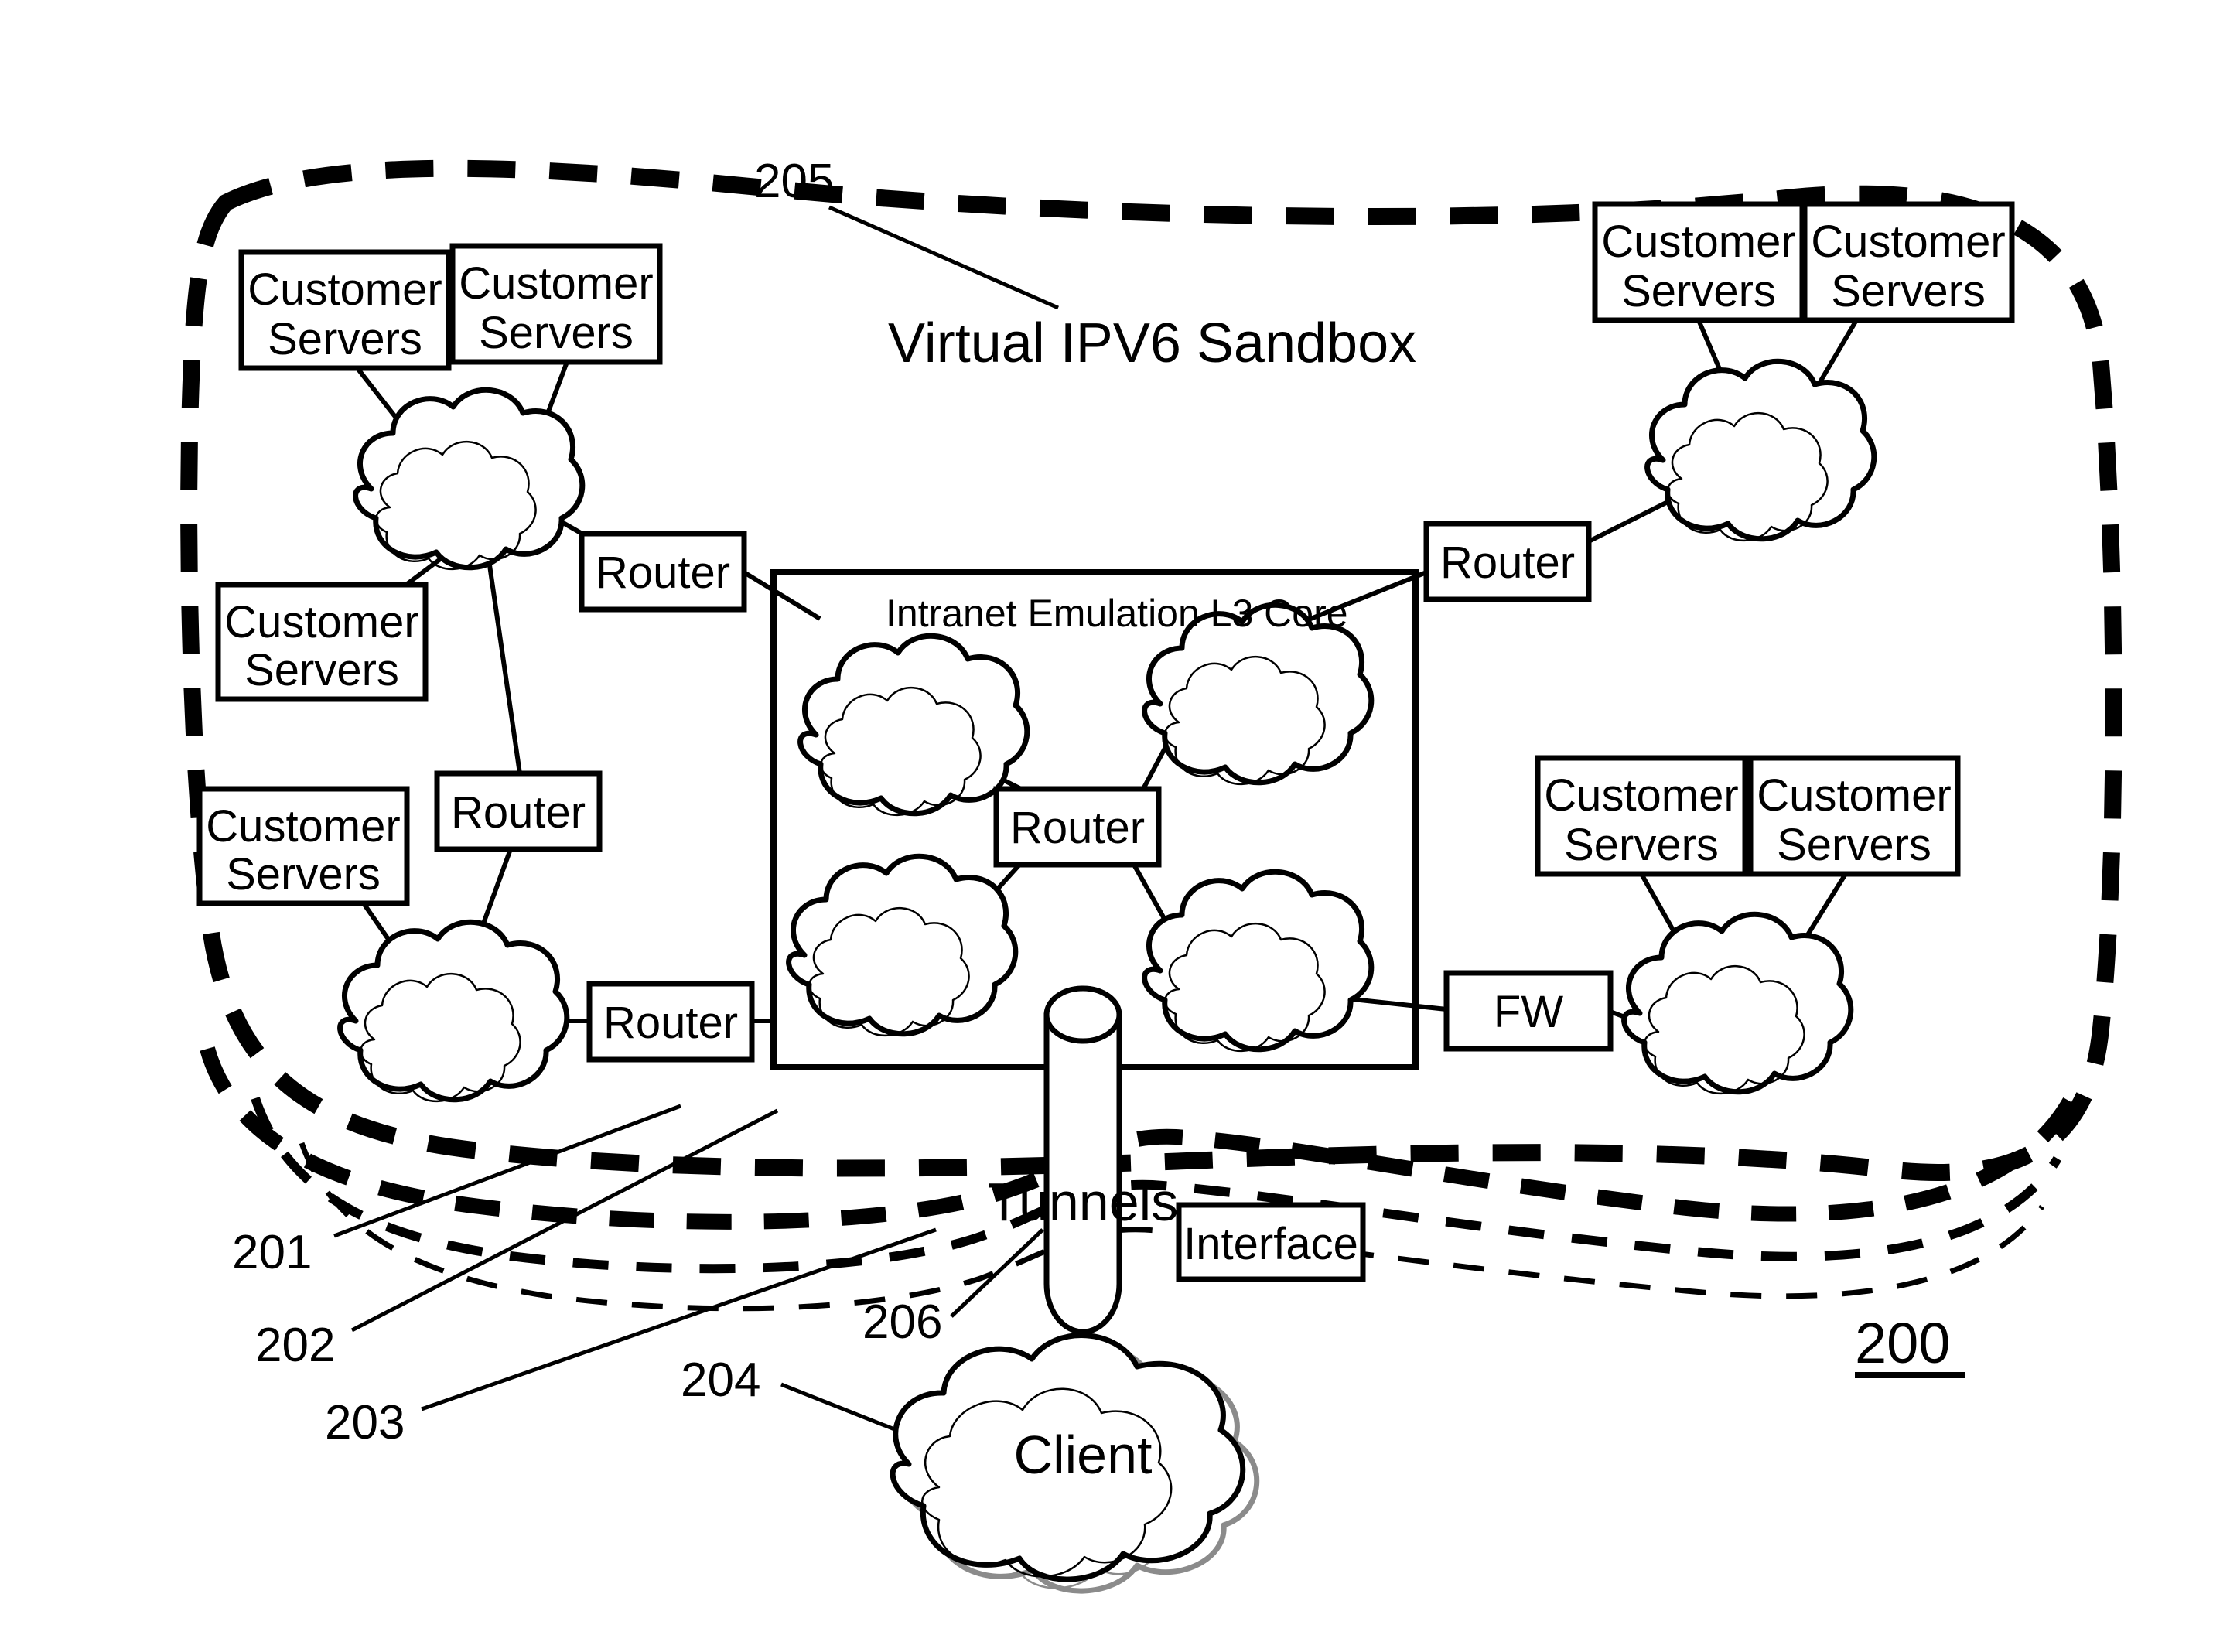 The image size is (2213, 1652). Describe the element at coordinates (1083, 1455) in the screenshot. I see `label-client: Client` at that location.